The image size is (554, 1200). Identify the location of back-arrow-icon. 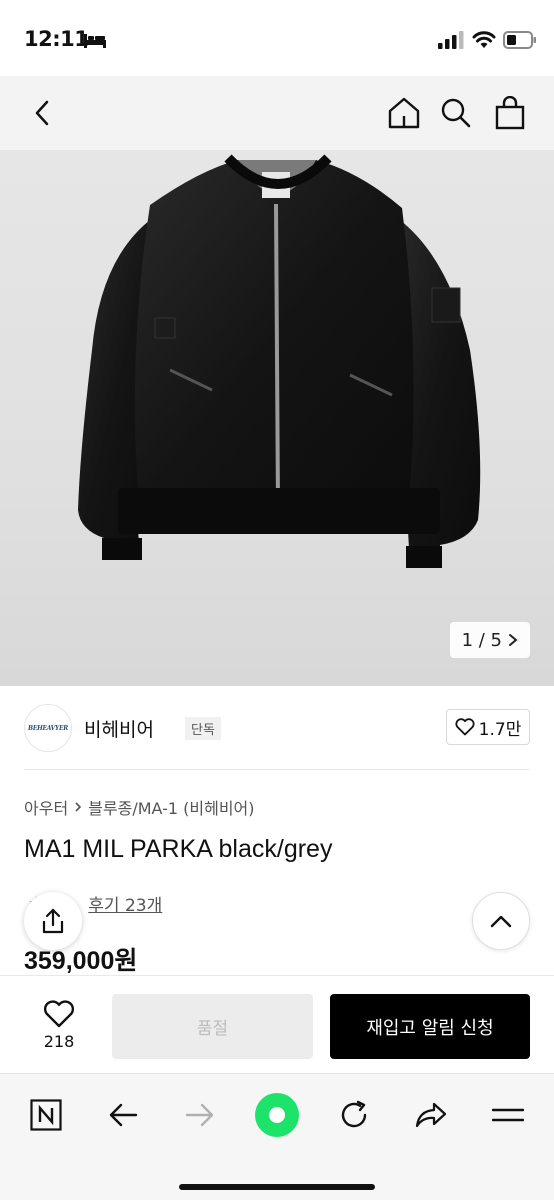
(123, 1115).